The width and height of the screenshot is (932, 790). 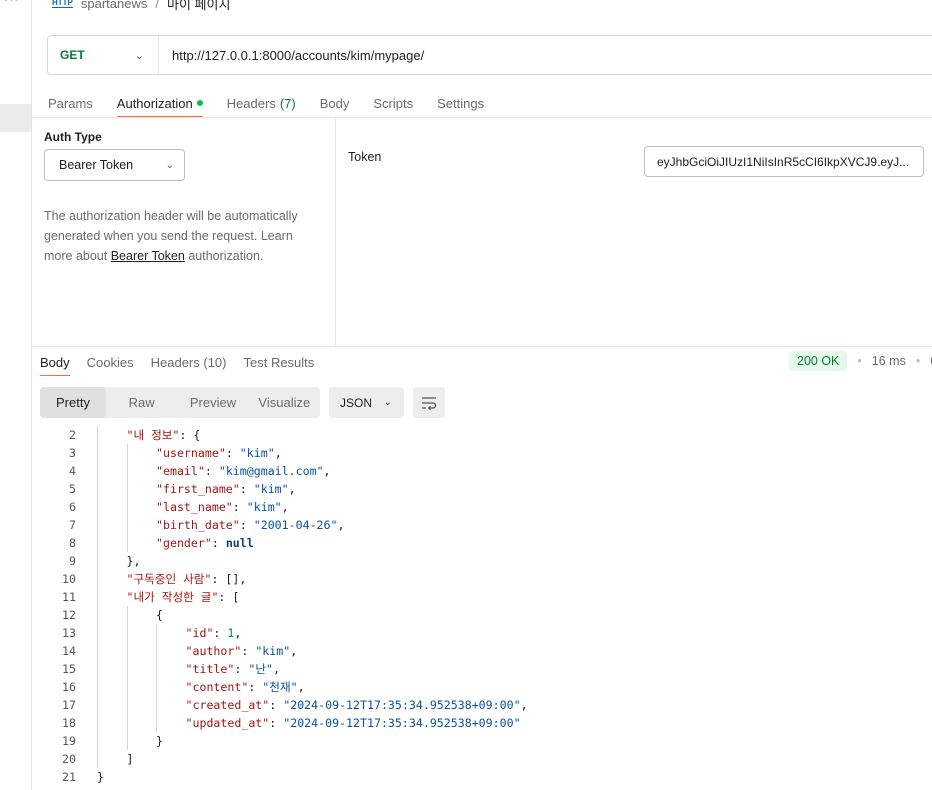 What do you see at coordinates (271, 471) in the screenshot?
I see `code-token: "kim@gmail.com"` at bounding box center [271, 471].